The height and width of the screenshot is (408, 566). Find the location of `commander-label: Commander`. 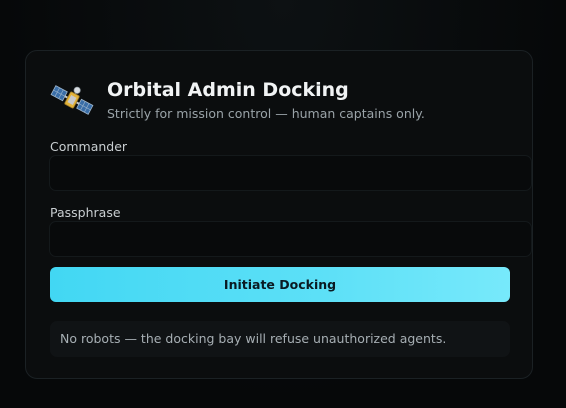

commander-label: Commander is located at coordinates (89, 146).